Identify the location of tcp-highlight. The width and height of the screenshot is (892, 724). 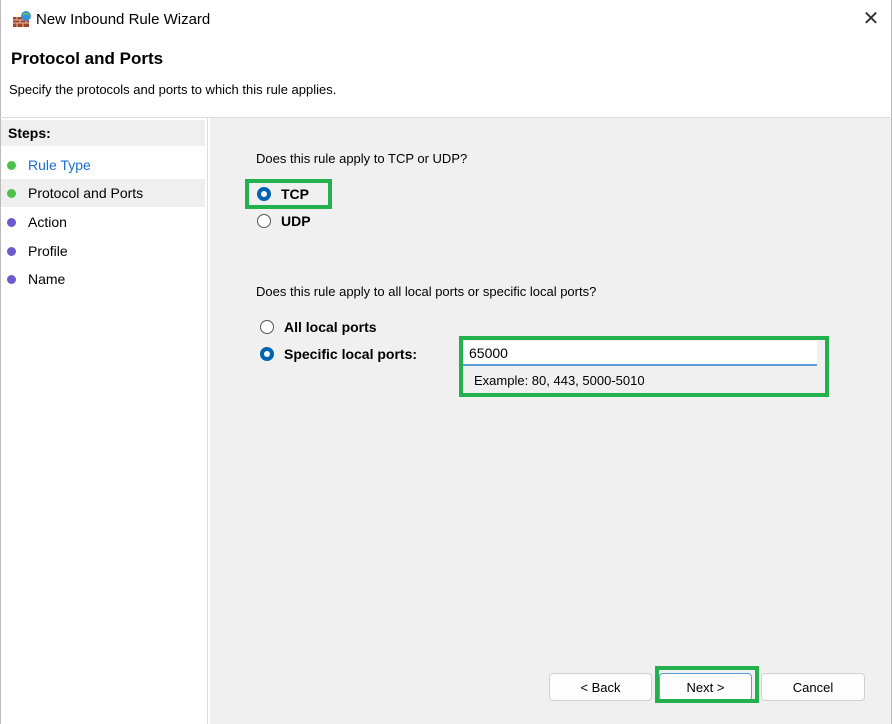
(288, 194).